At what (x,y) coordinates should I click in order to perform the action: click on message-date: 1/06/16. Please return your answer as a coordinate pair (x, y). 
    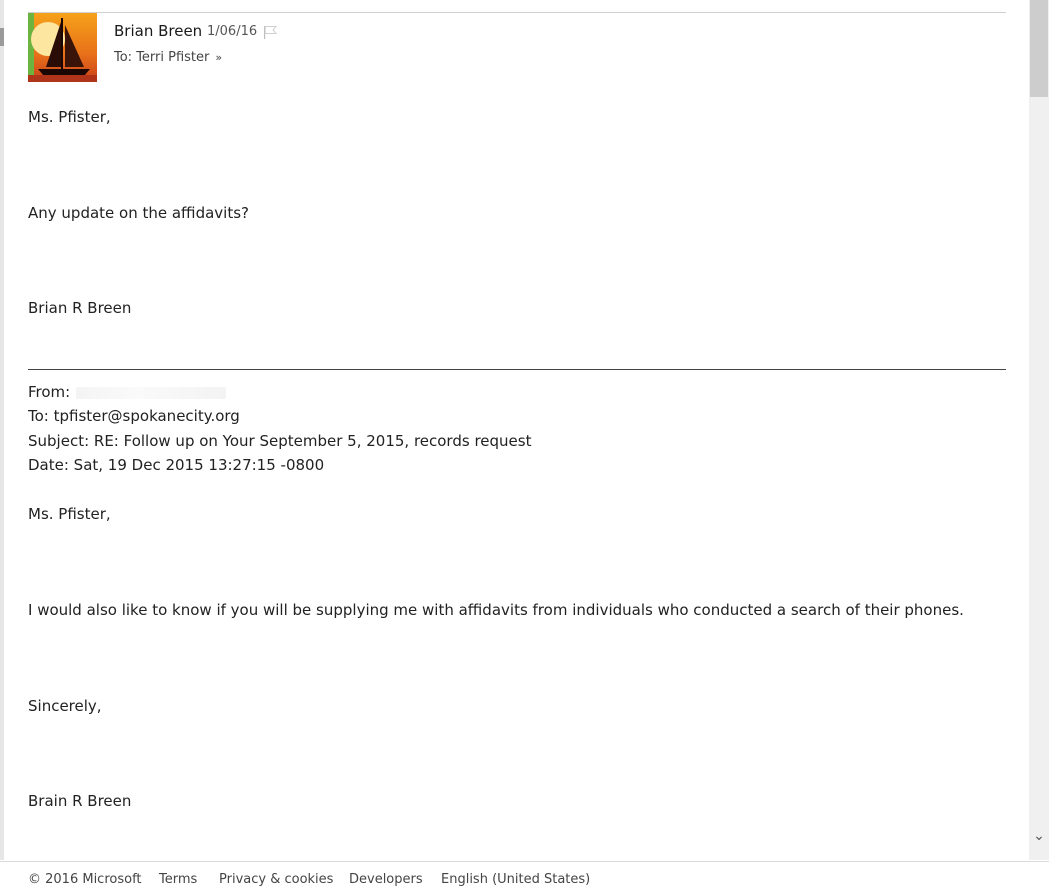
    Looking at the image, I should click on (232, 31).